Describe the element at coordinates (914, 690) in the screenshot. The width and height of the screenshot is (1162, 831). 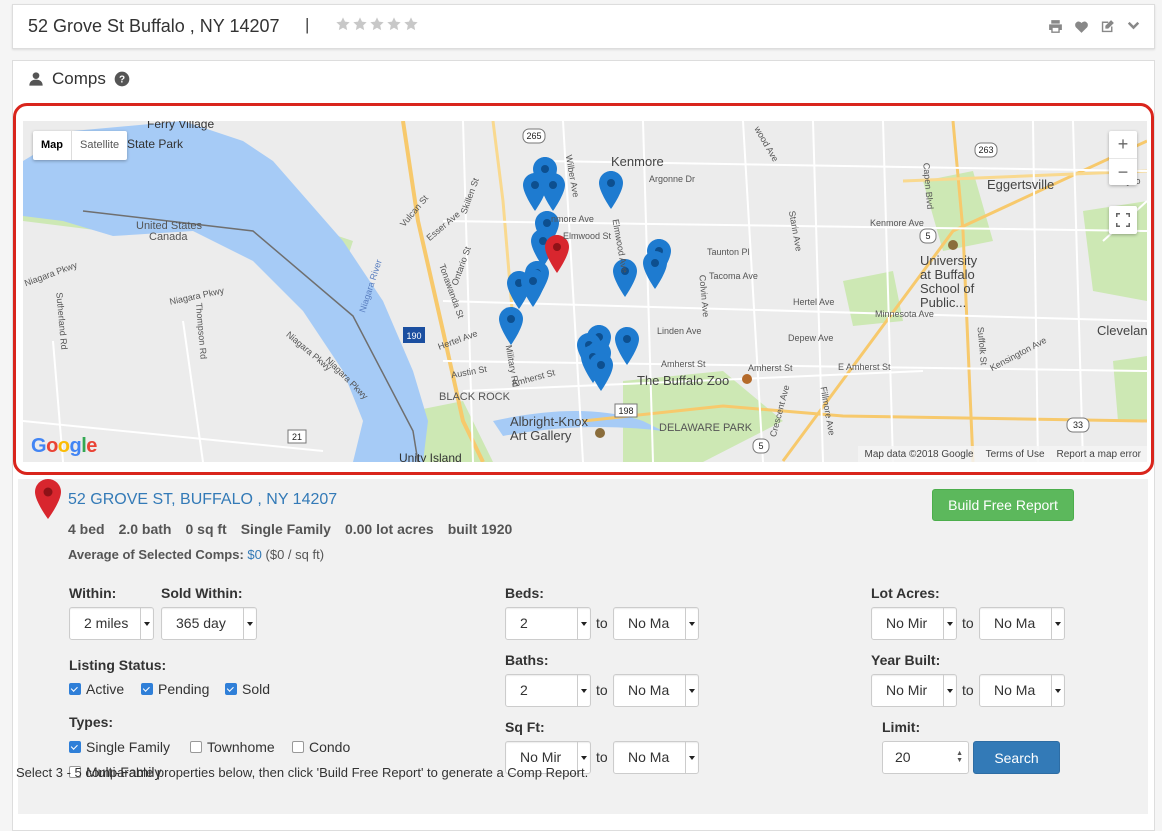
I see `year-min-select: No Mir` at that location.